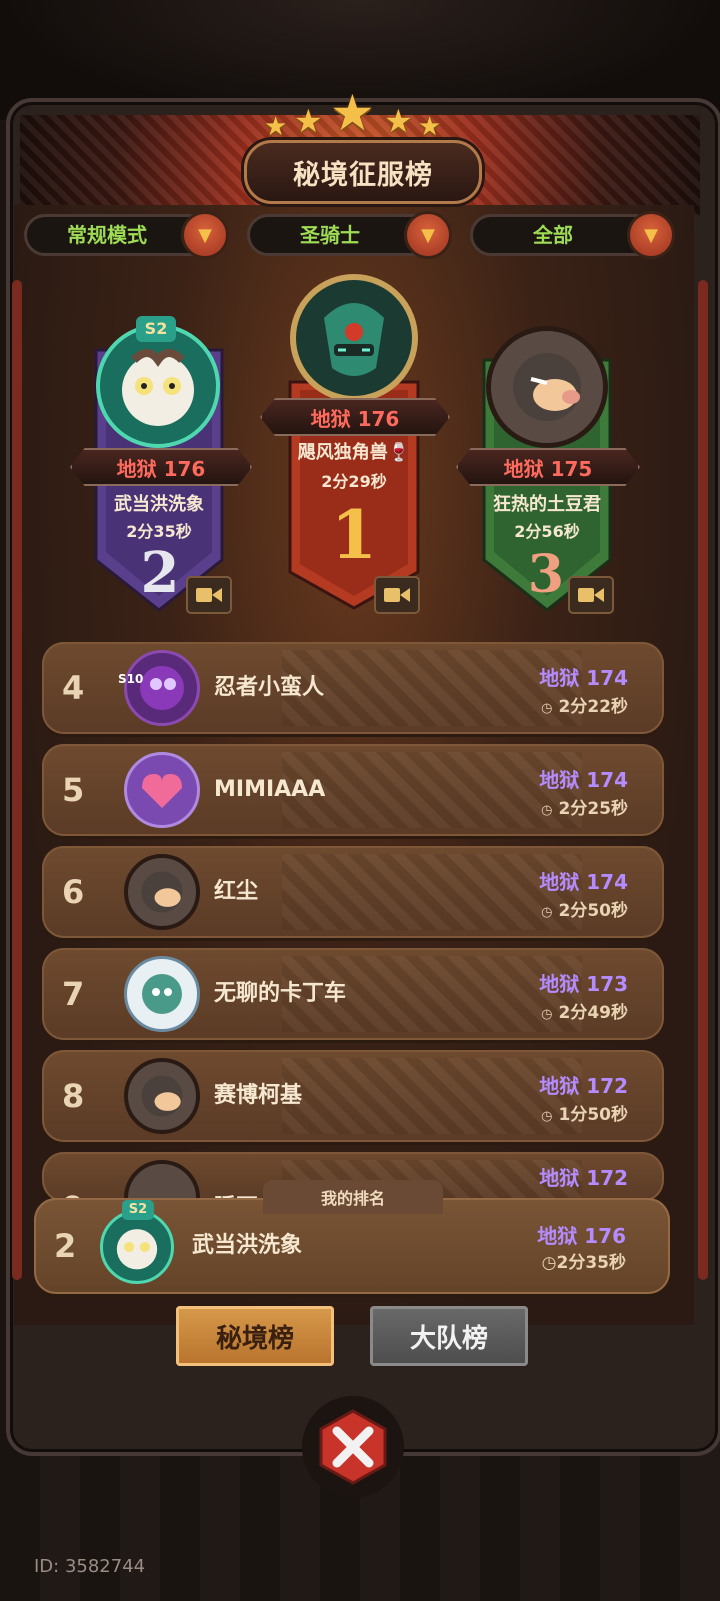 The width and height of the screenshot is (720, 1601). I want to click on avatar-horned-knight, so click(354, 338).